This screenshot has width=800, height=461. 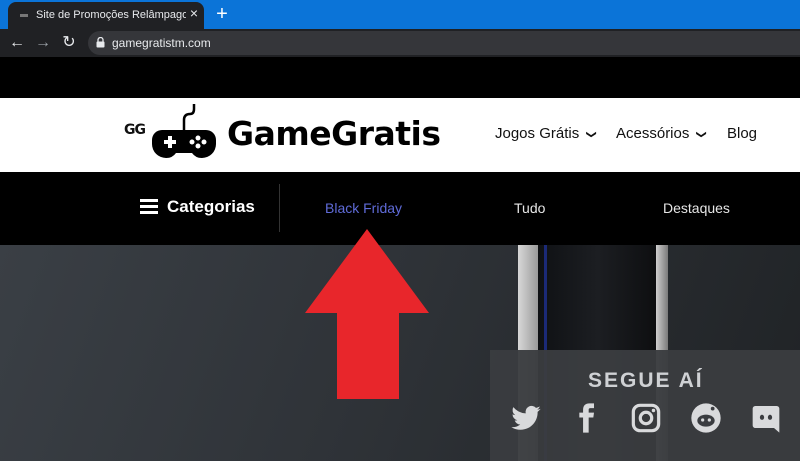 What do you see at coordinates (766, 418) in the screenshot?
I see `discord-icon` at bounding box center [766, 418].